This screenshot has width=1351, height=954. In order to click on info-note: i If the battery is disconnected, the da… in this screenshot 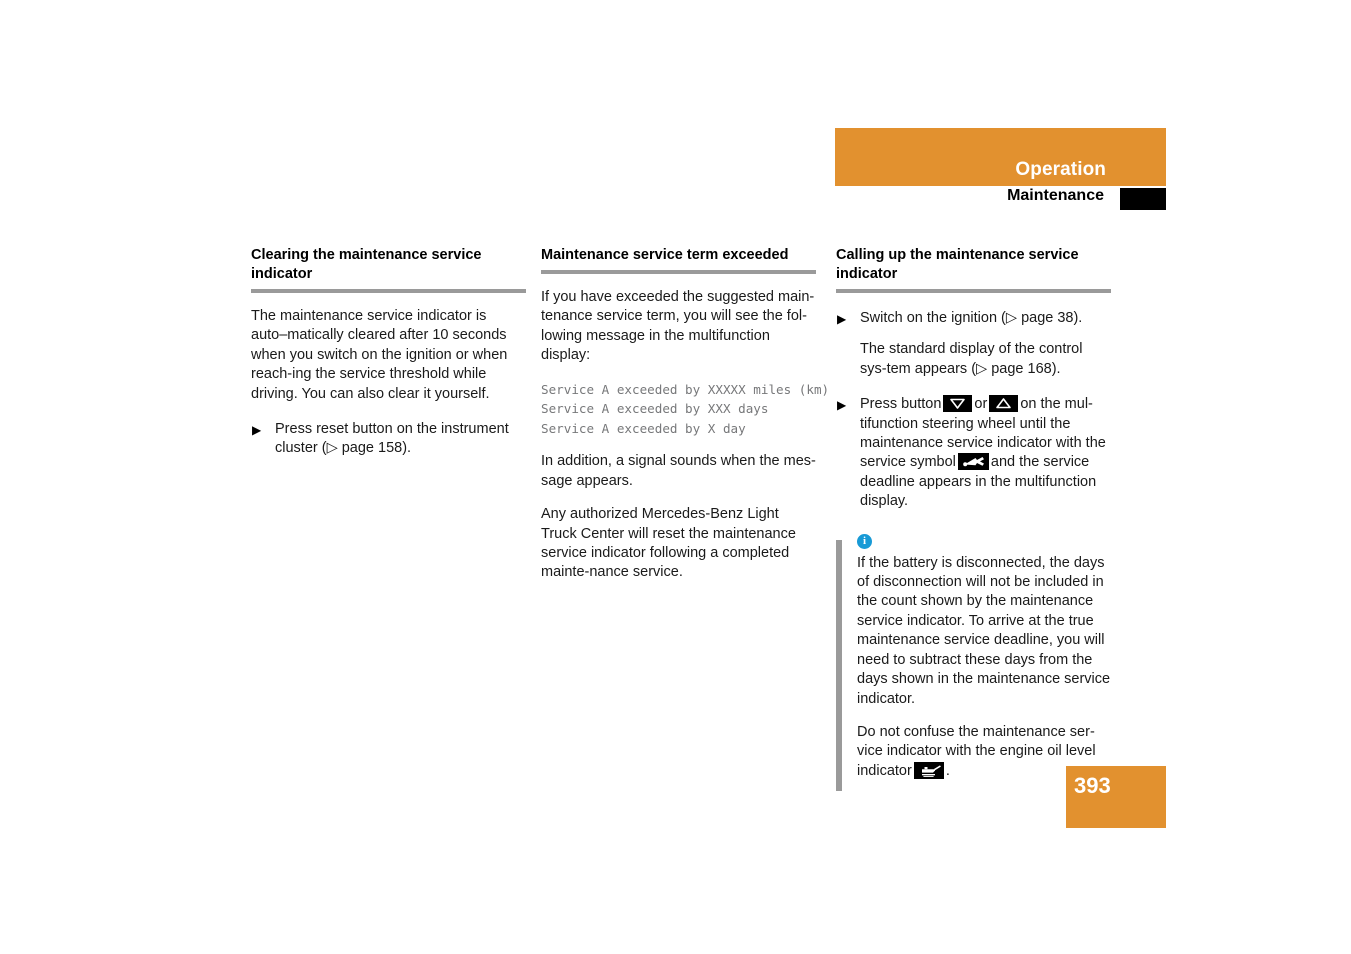, I will do `click(973, 662)`.